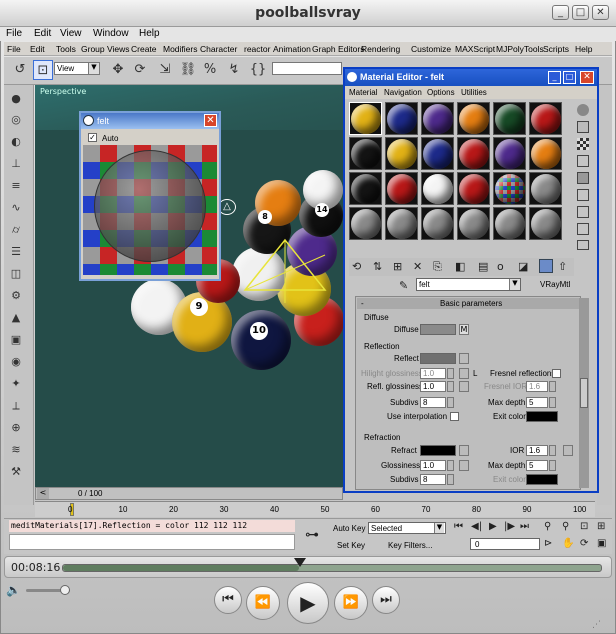  Describe the element at coordinates (464, 386) in the screenshot. I see `refl-gloss-map-button` at that location.